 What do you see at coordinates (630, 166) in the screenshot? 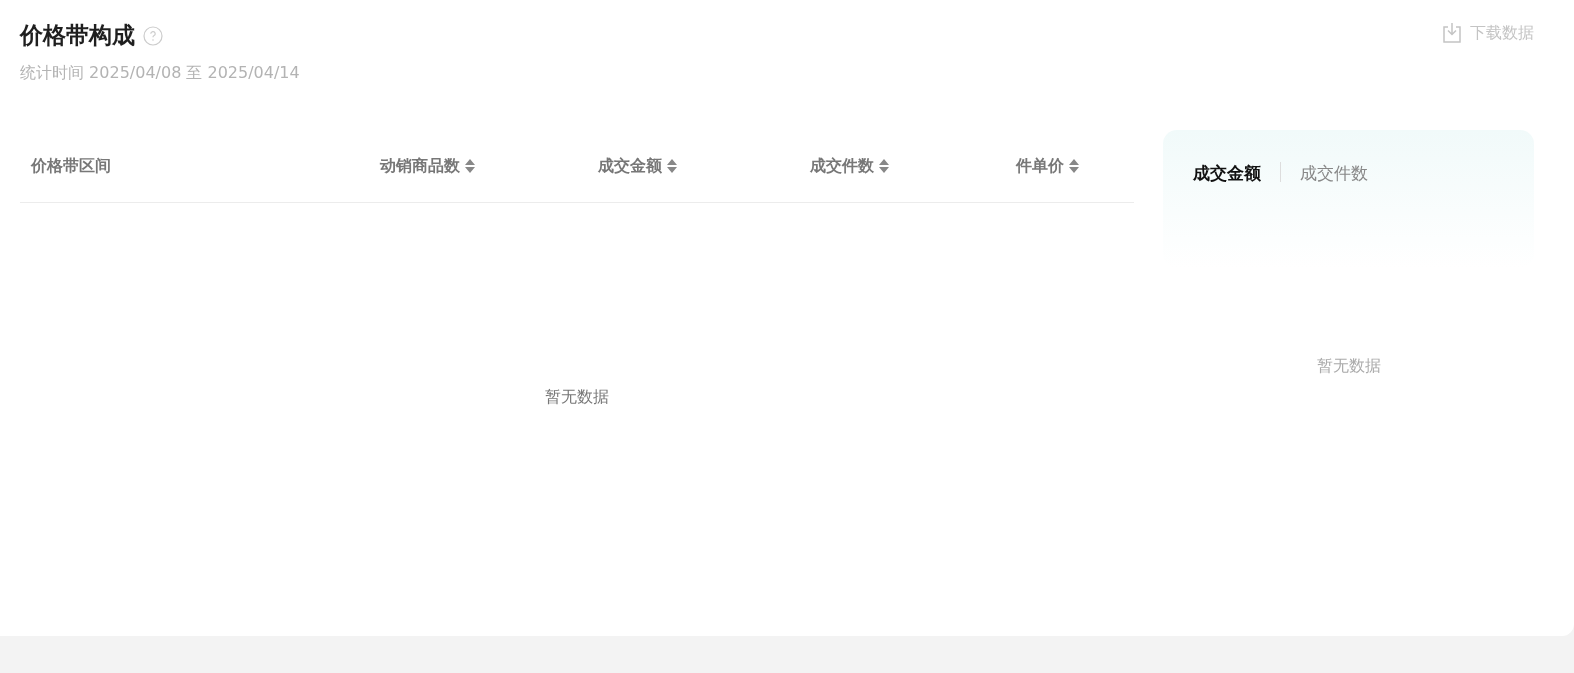
I see `column-header: 成交金额` at bounding box center [630, 166].